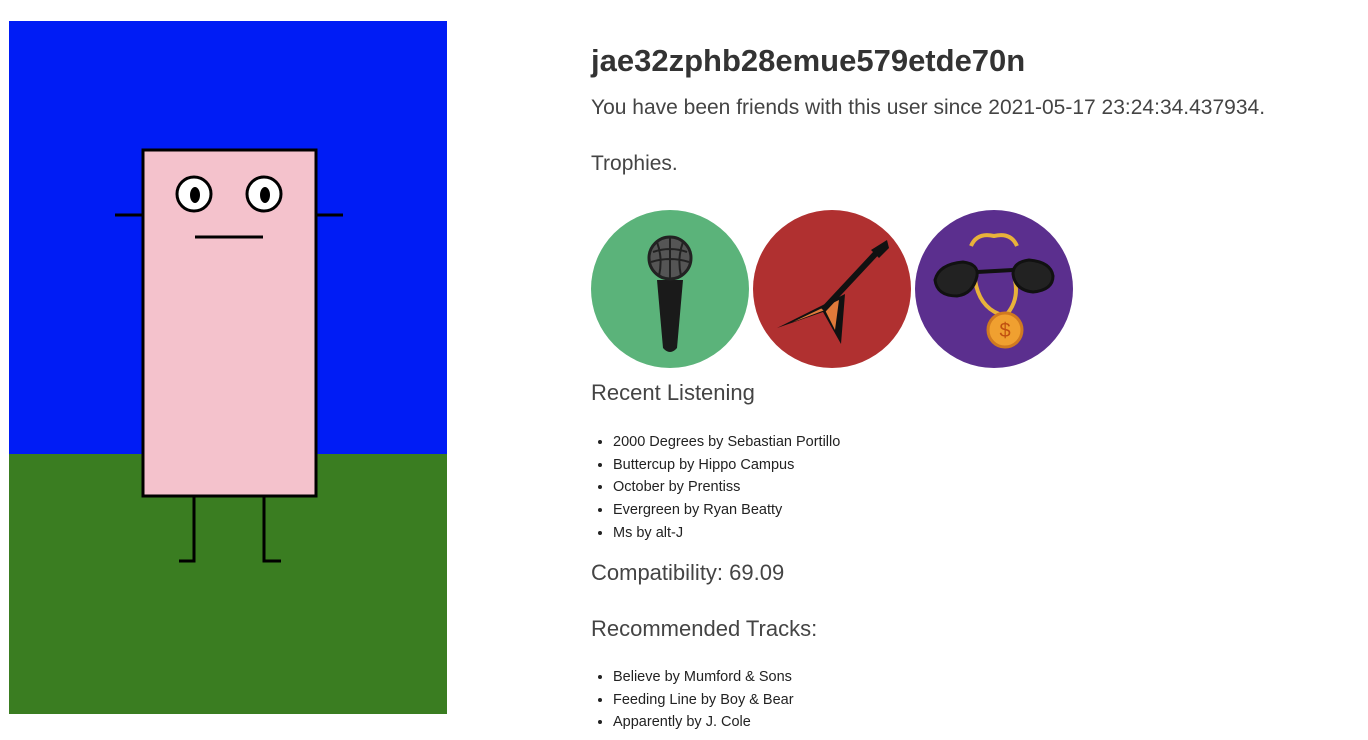 The width and height of the screenshot is (1368, 740). What do you see at coordinates (634, 163) in the screenshot?
I see `trophies-heading: Trophies.` at bounding box center [634, 163].